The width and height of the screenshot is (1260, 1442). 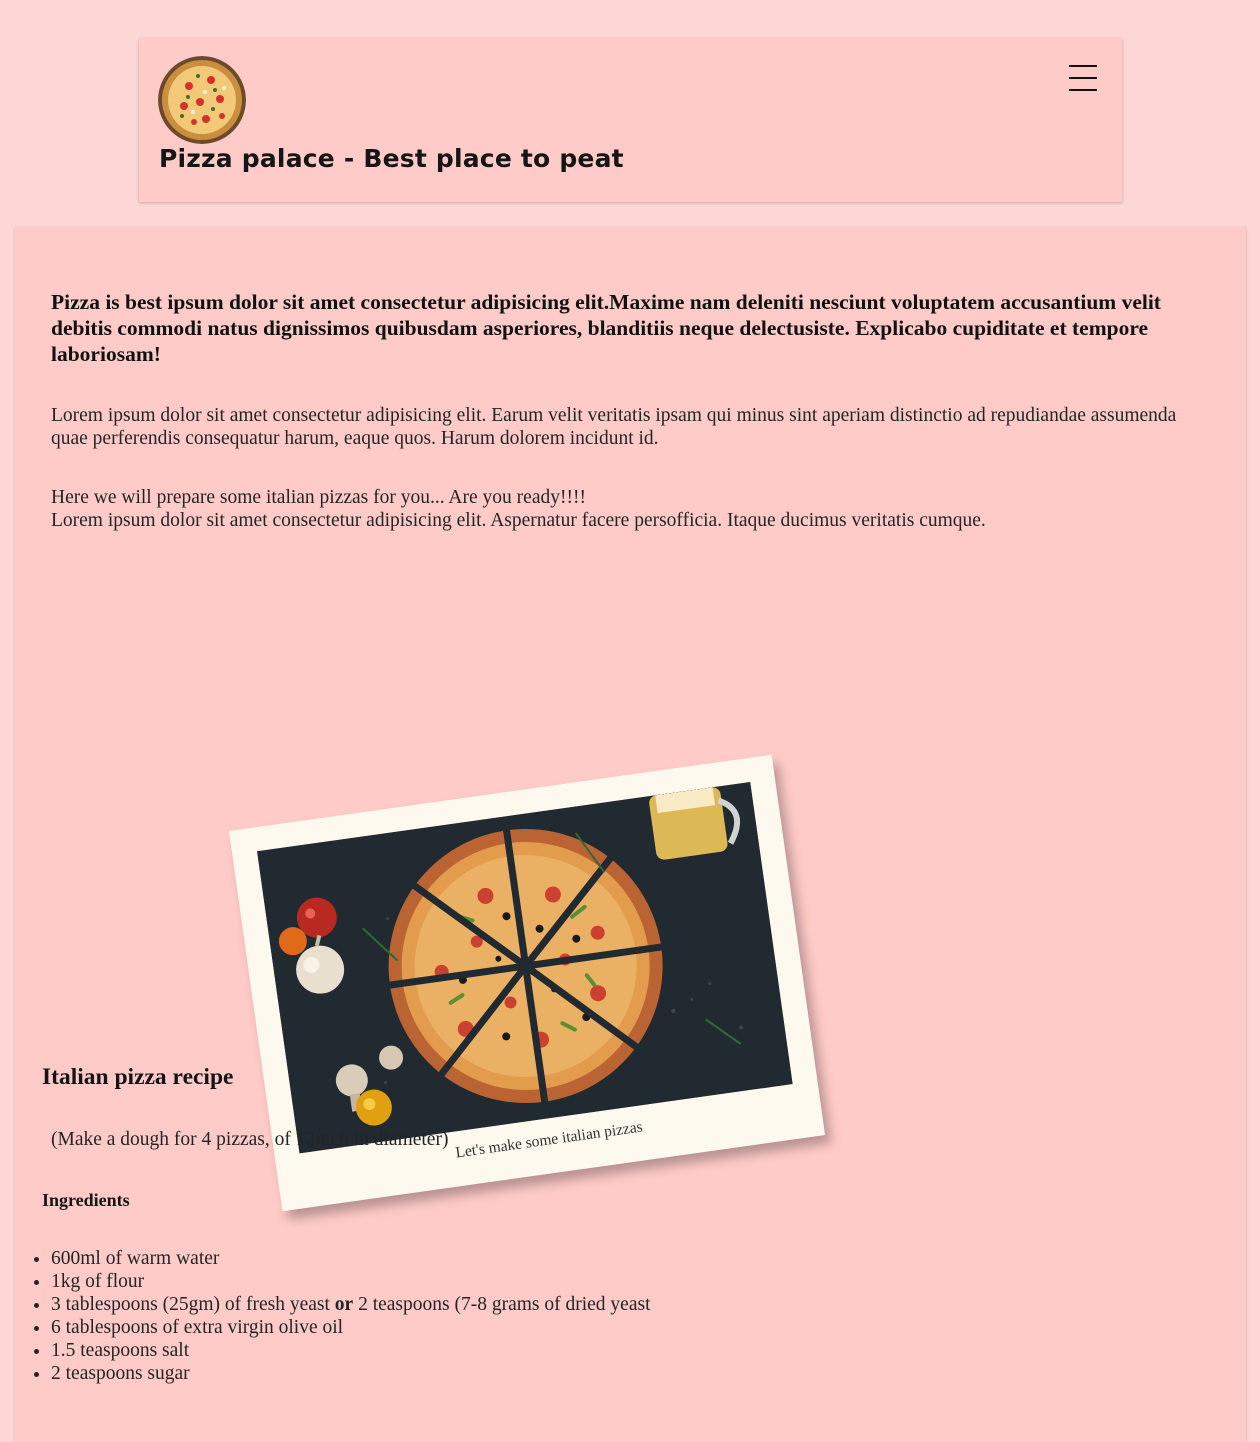 What do you see at coordinates (351, 1327) in the screenshot?
I see `ingredient-item: 6 tablespoons of extra virgin olive oil` at bounding box center [351, 1327].